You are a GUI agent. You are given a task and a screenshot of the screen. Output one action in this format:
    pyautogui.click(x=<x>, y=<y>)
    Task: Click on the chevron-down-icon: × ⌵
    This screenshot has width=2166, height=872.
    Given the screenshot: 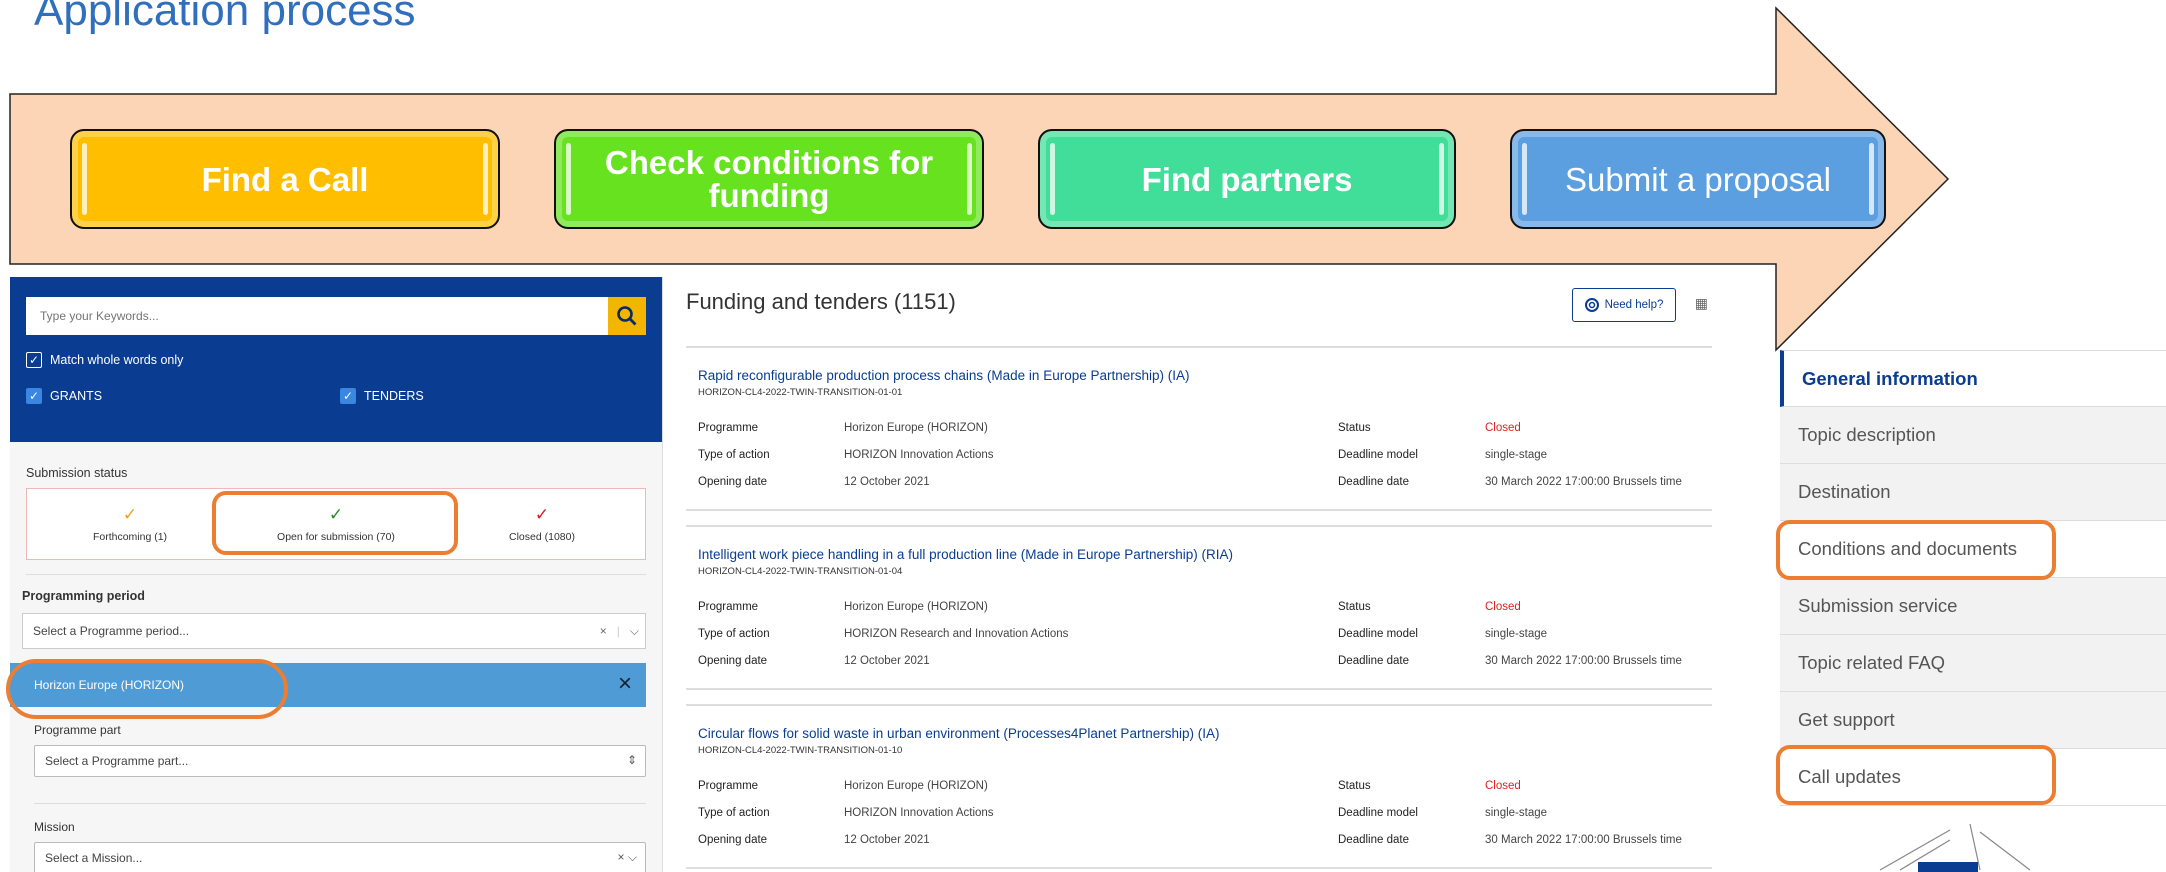 What is the action you would take?
    pyautogui.click(x=627, y=857)
    